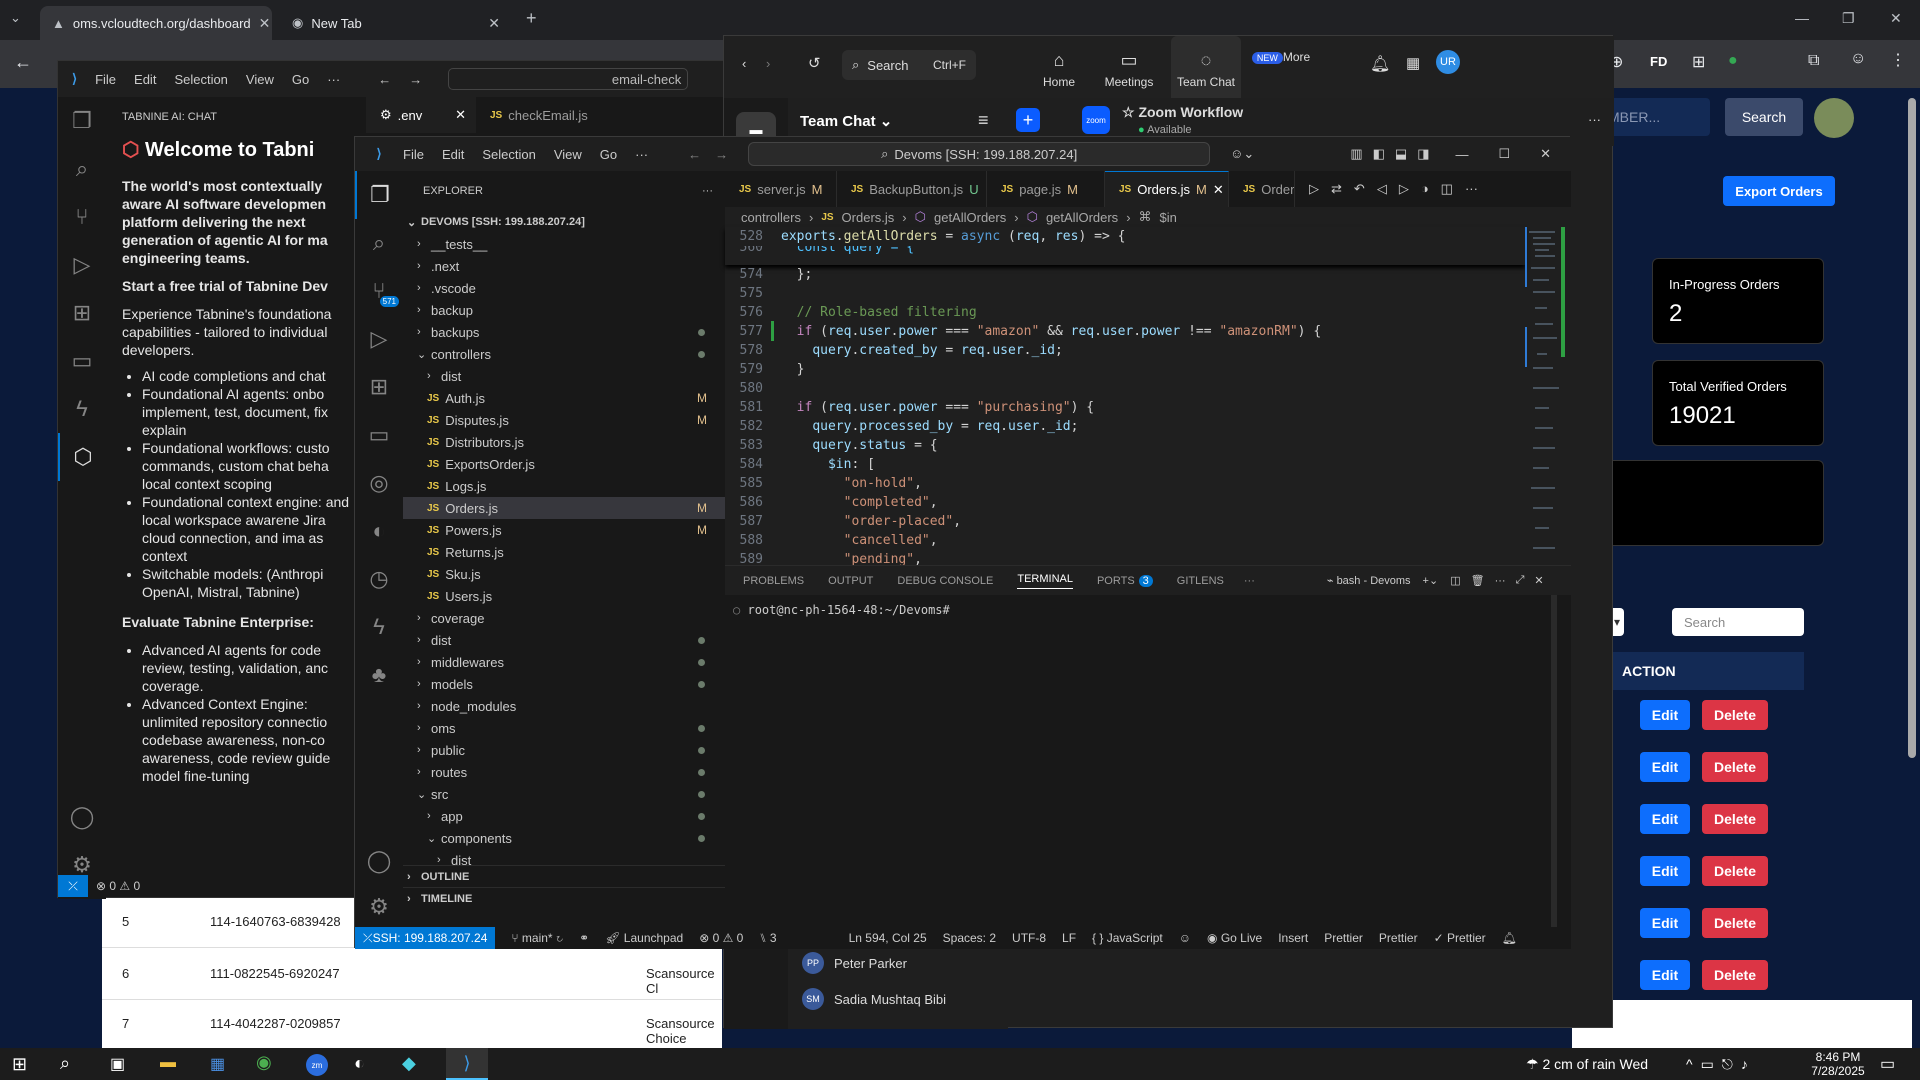 The width and height of the screenshot is (1920, 1080). What do you see at coordinates (564, 508) in the screenshot?
I see `tree-file: JS Orders.js M` at bounding box center [564, 508].